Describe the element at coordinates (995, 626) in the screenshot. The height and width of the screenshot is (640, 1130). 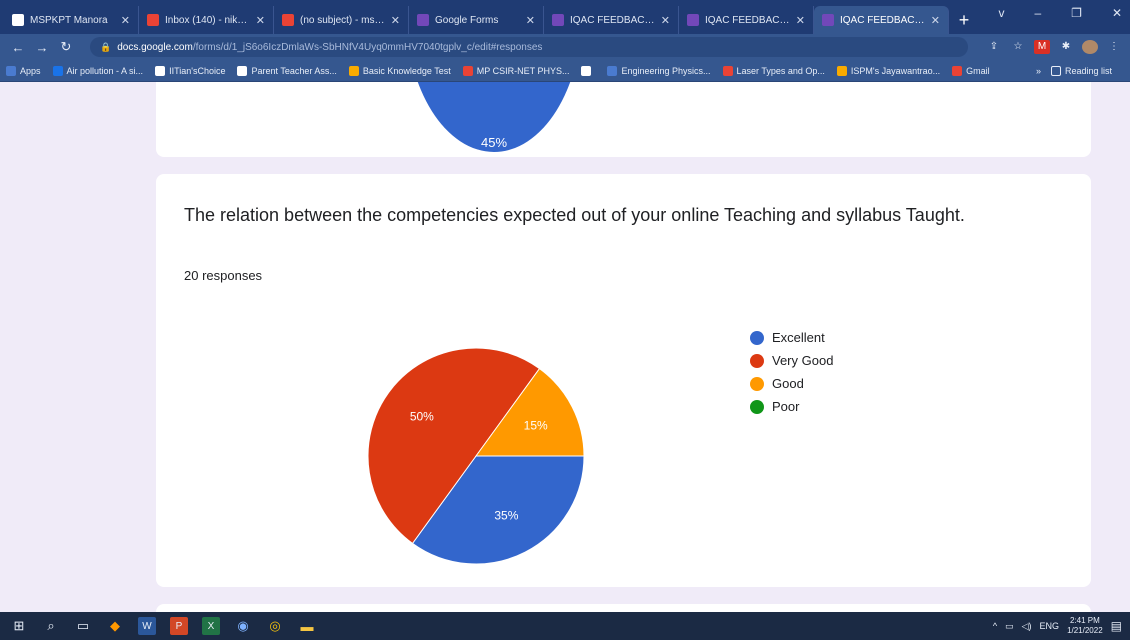
I see `chevron-up-icon: ^` at that location.